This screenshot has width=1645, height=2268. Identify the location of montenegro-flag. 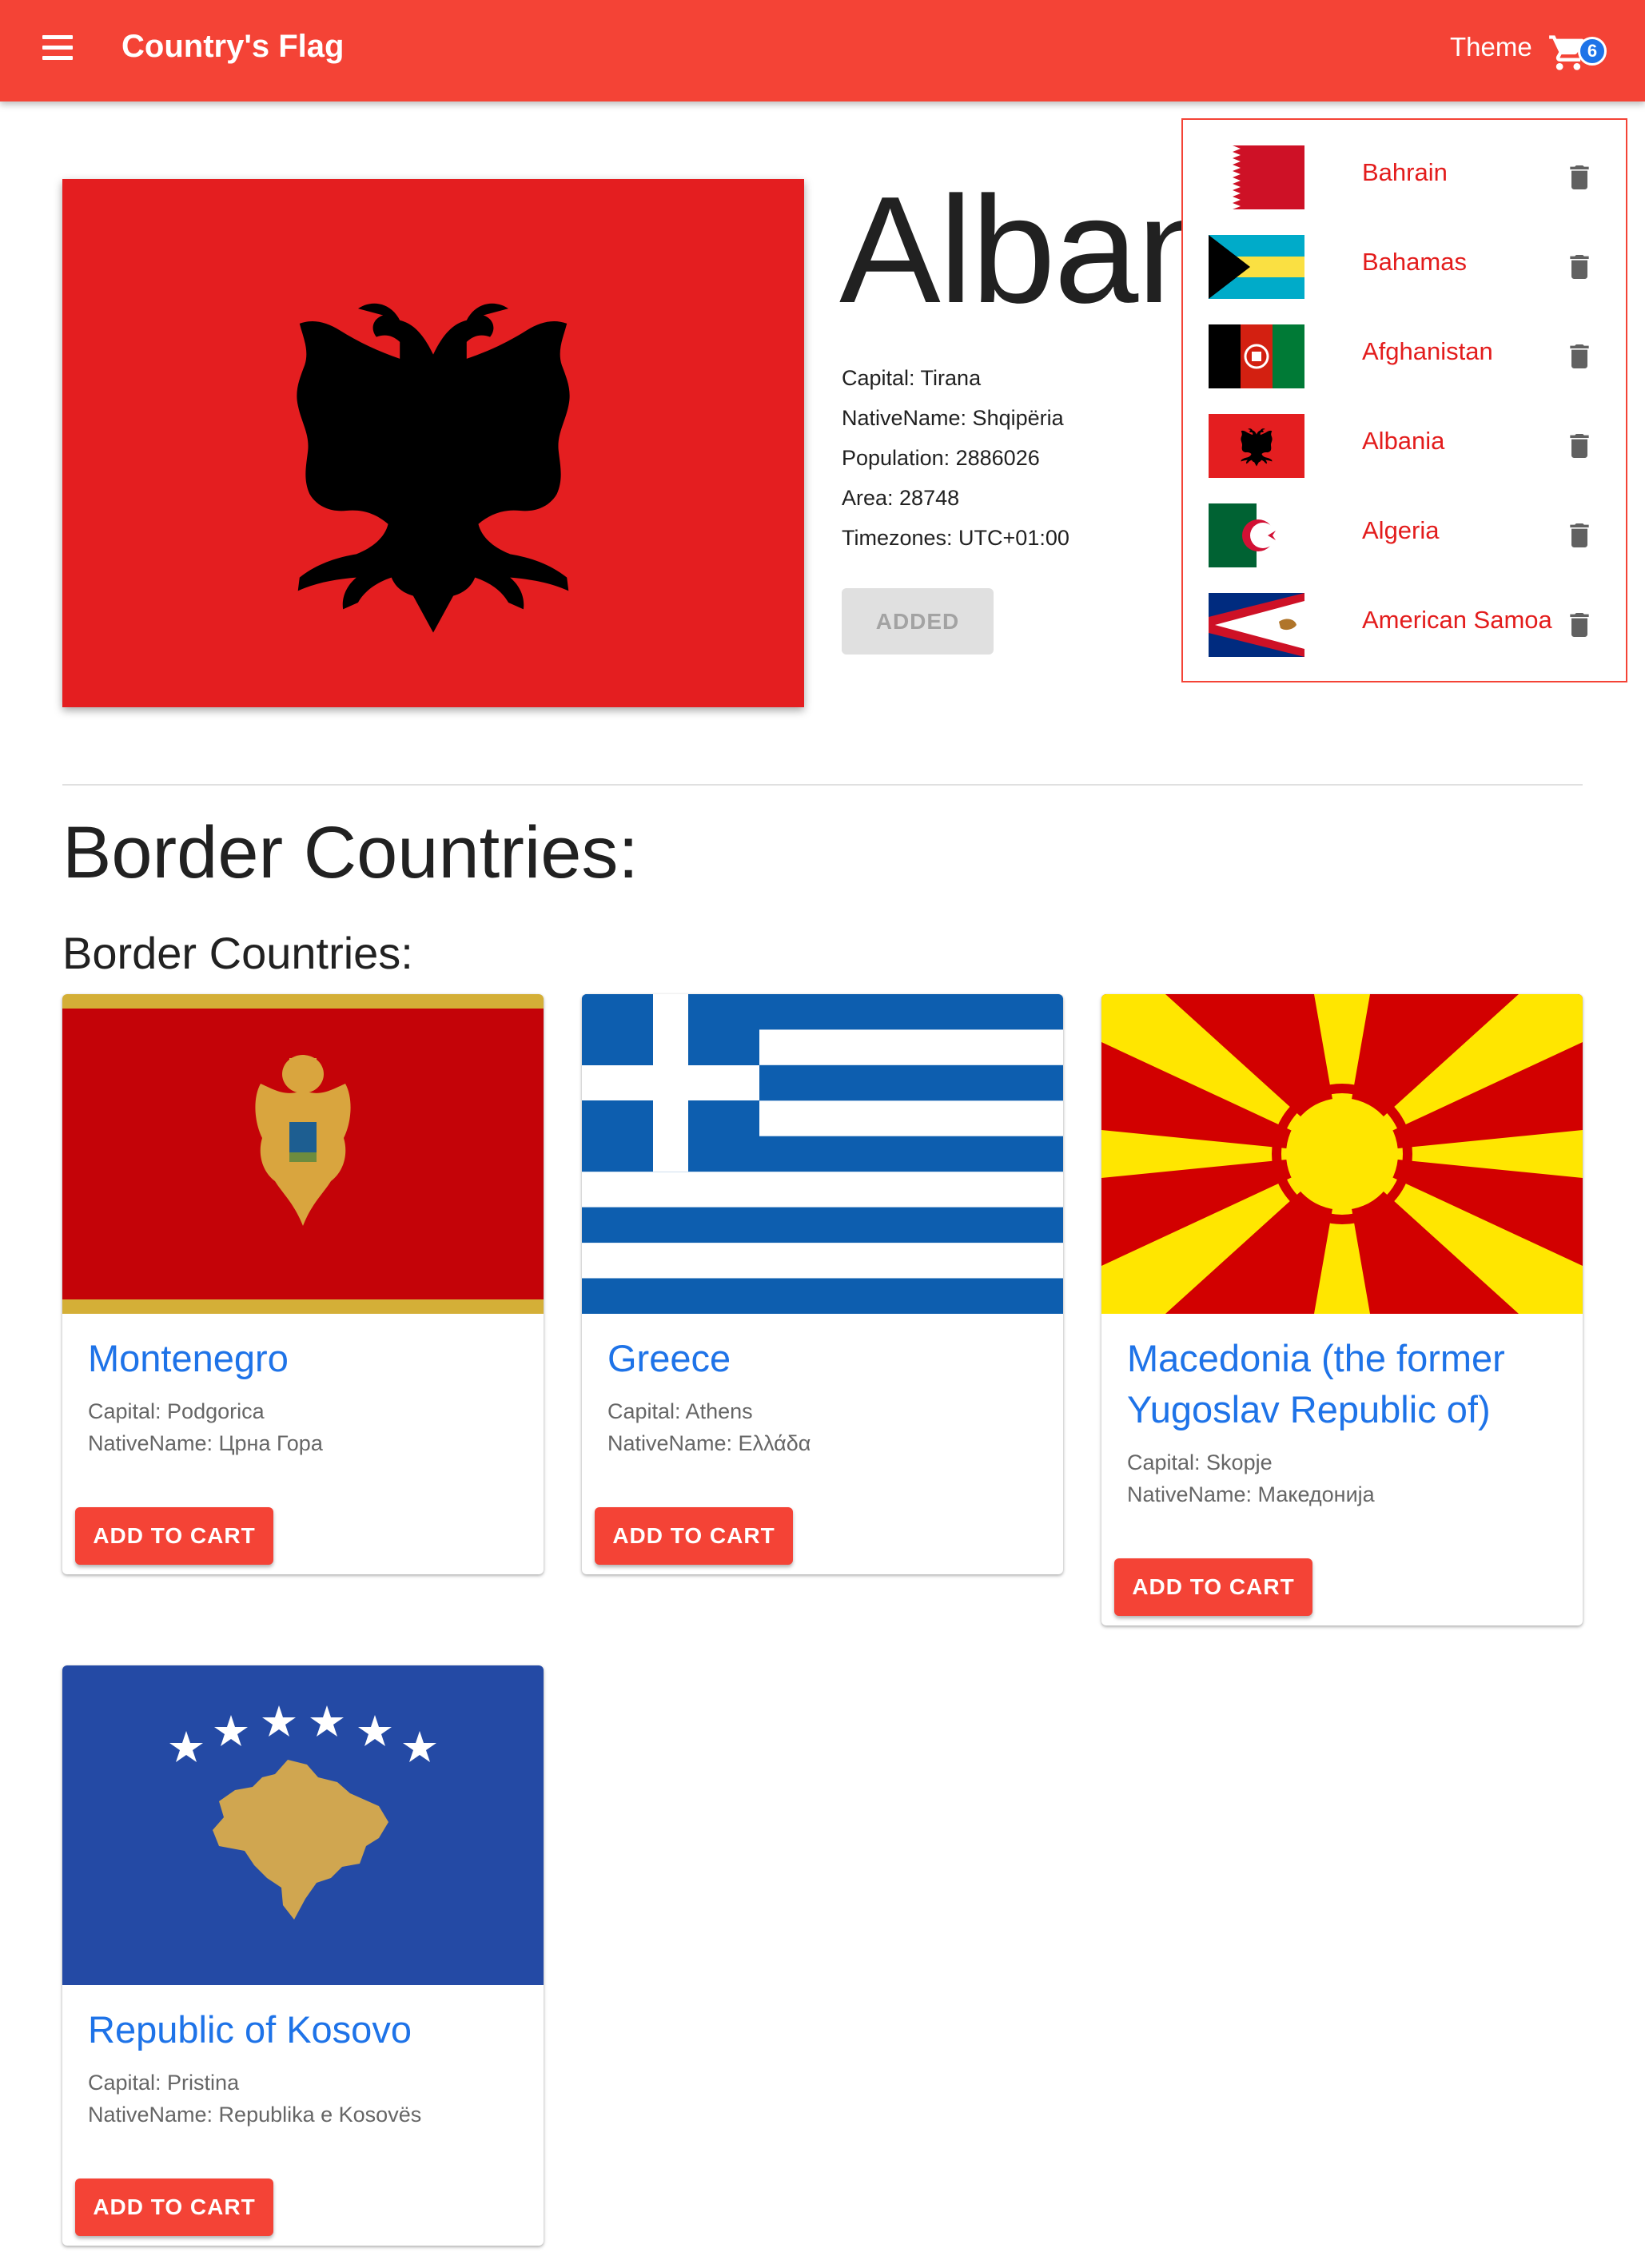
(303, 1154).